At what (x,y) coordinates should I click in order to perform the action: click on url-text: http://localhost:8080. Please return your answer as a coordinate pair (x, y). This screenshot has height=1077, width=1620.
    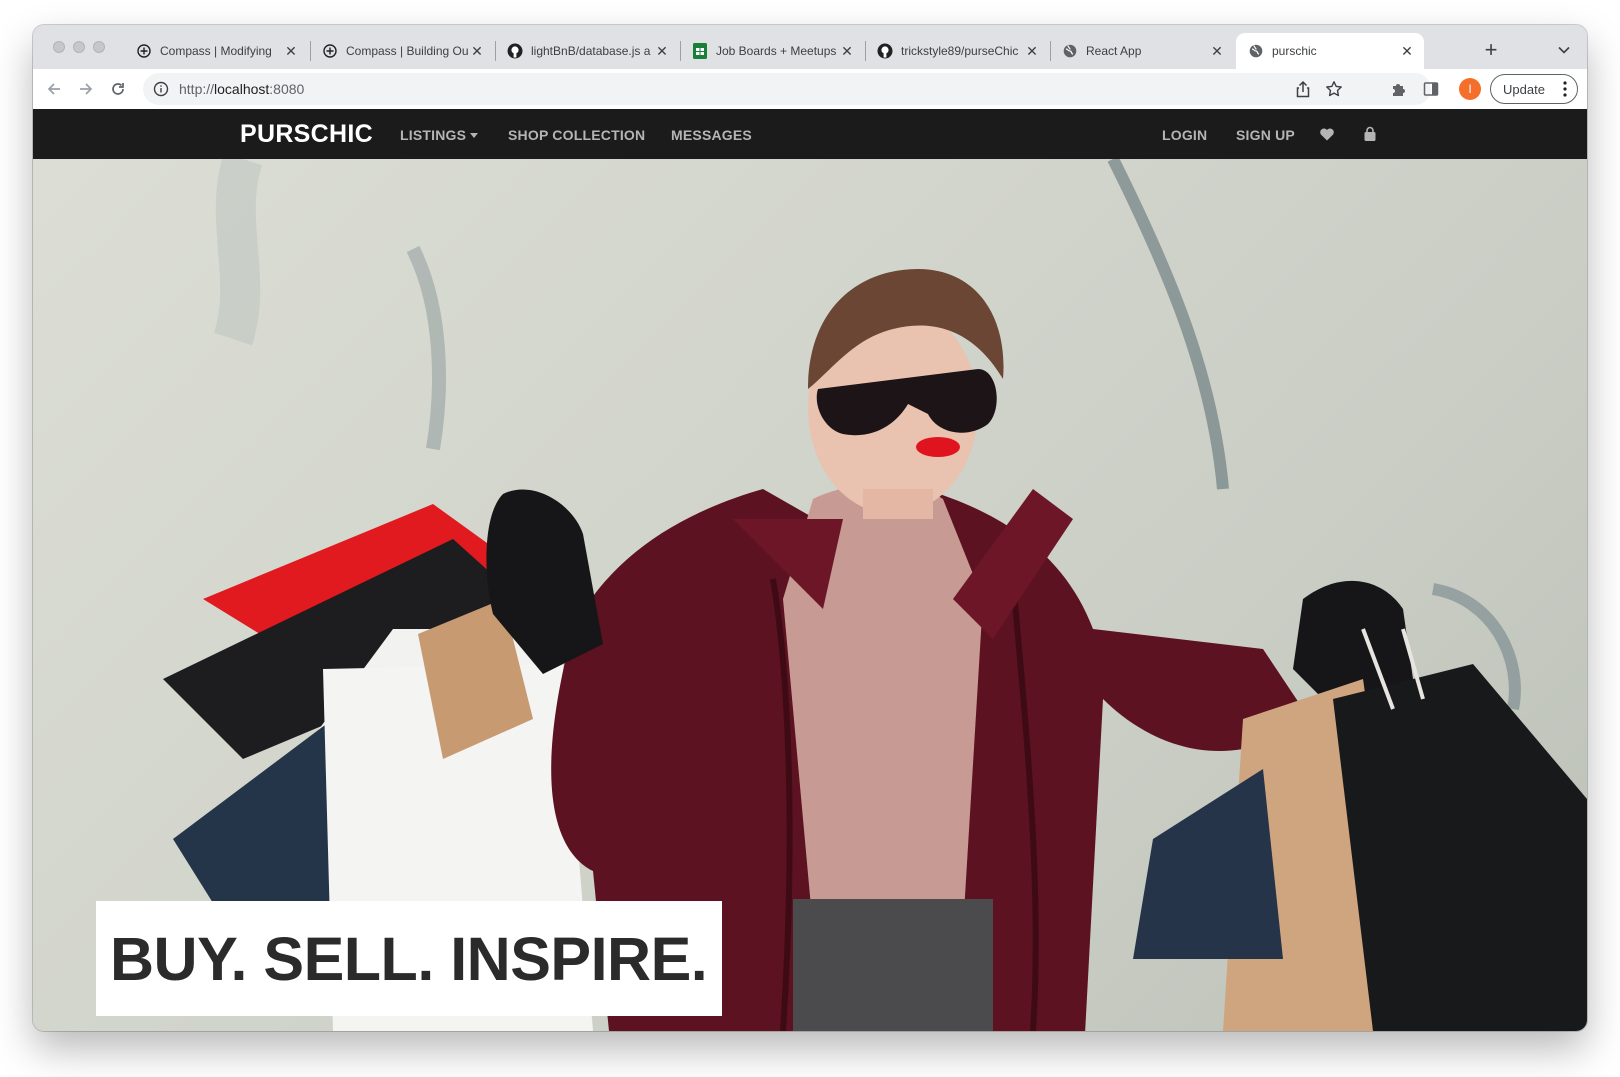
    Looking at the image, I should click on (241, 89).